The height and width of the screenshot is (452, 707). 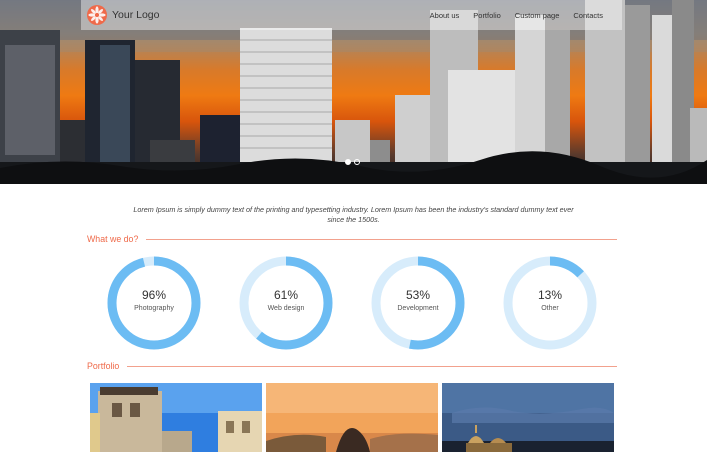 What do you see at coordinates (550, 308) in the screenshot?
I see `skill-name: Other` at bounding box center [550, 308].